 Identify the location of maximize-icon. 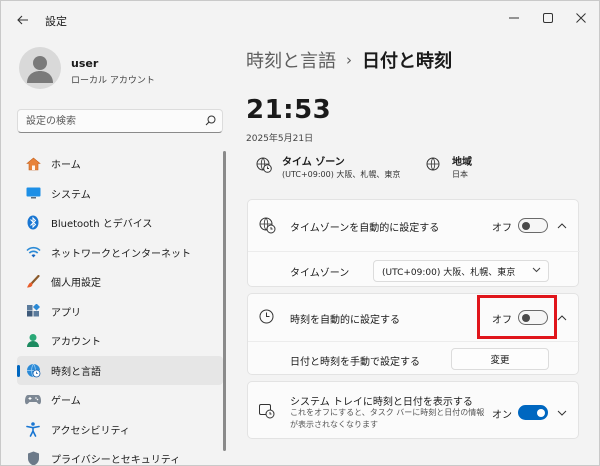
(548, 18).